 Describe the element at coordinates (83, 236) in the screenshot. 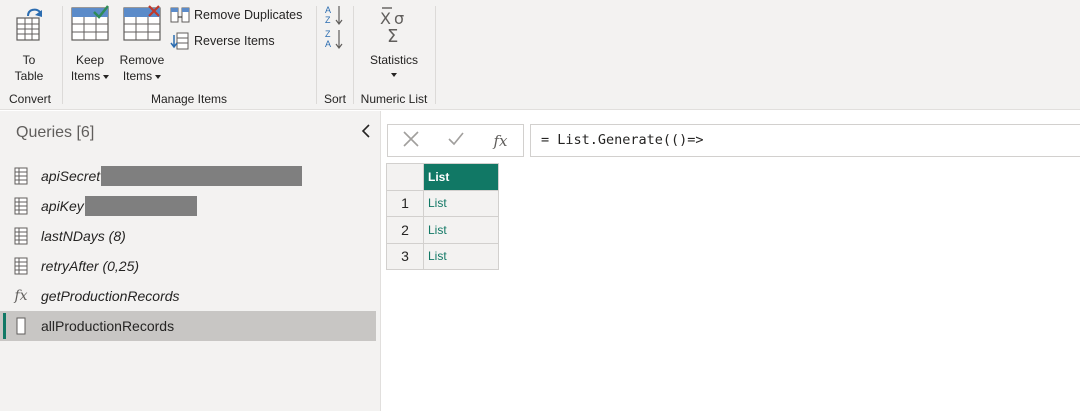

I see `query-name: lastNDays (8)` at that location.